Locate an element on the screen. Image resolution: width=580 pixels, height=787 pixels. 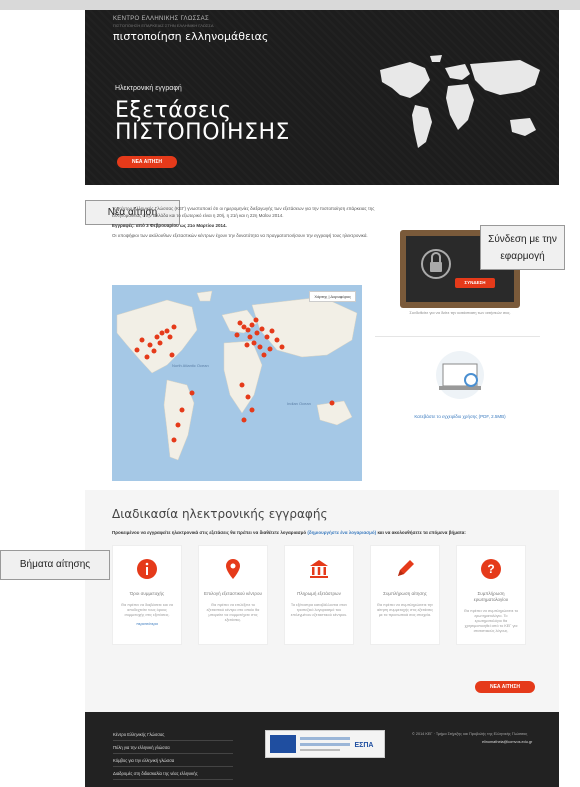
map-type-control: Χάρτης | Δορυφόρος is located at coordinates (332, 296).